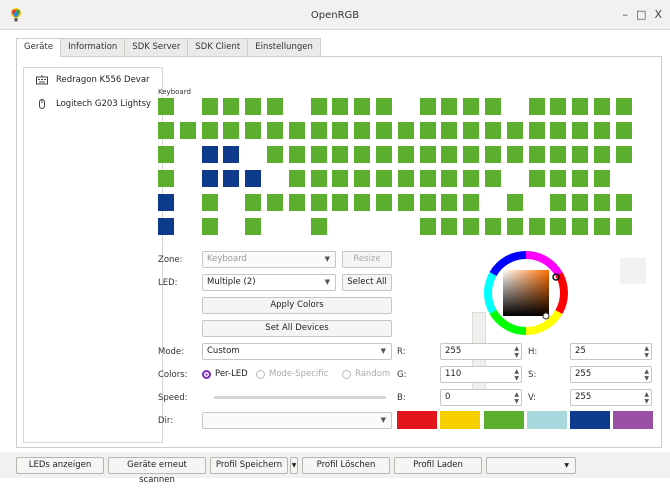 This screenshot has height=488, width=670. I want to click on swatch-blue, so click(590, 420).